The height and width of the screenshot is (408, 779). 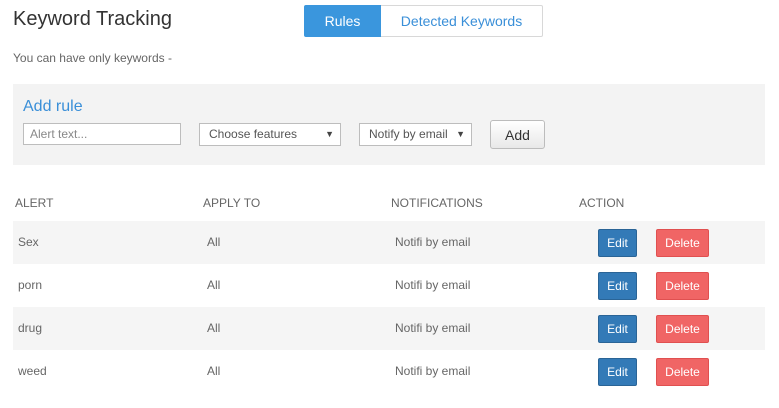 I want to click on notify-select: Notify by email ▼, so click(x=415, y=134).